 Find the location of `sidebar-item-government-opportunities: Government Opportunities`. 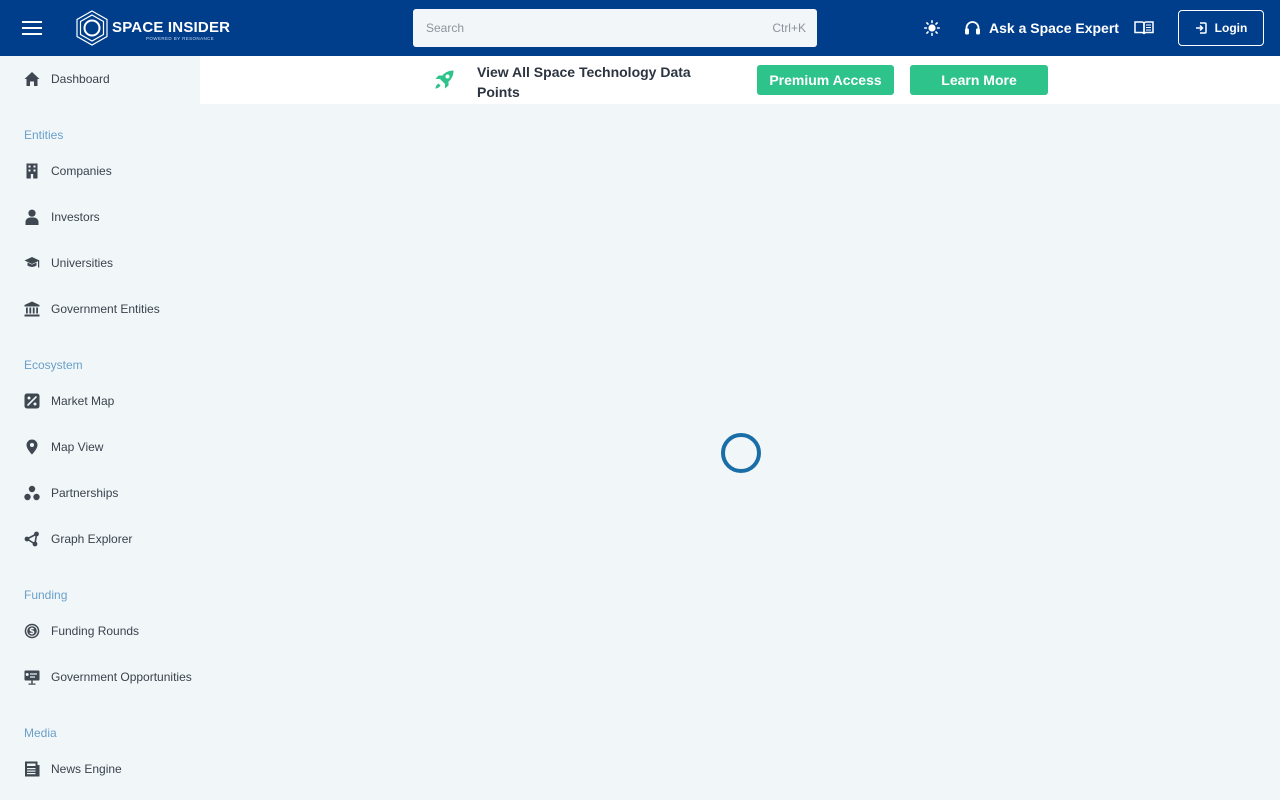

sidebar-item-government-opportunities: Government Opportunities is located at coordinates (100, 677).